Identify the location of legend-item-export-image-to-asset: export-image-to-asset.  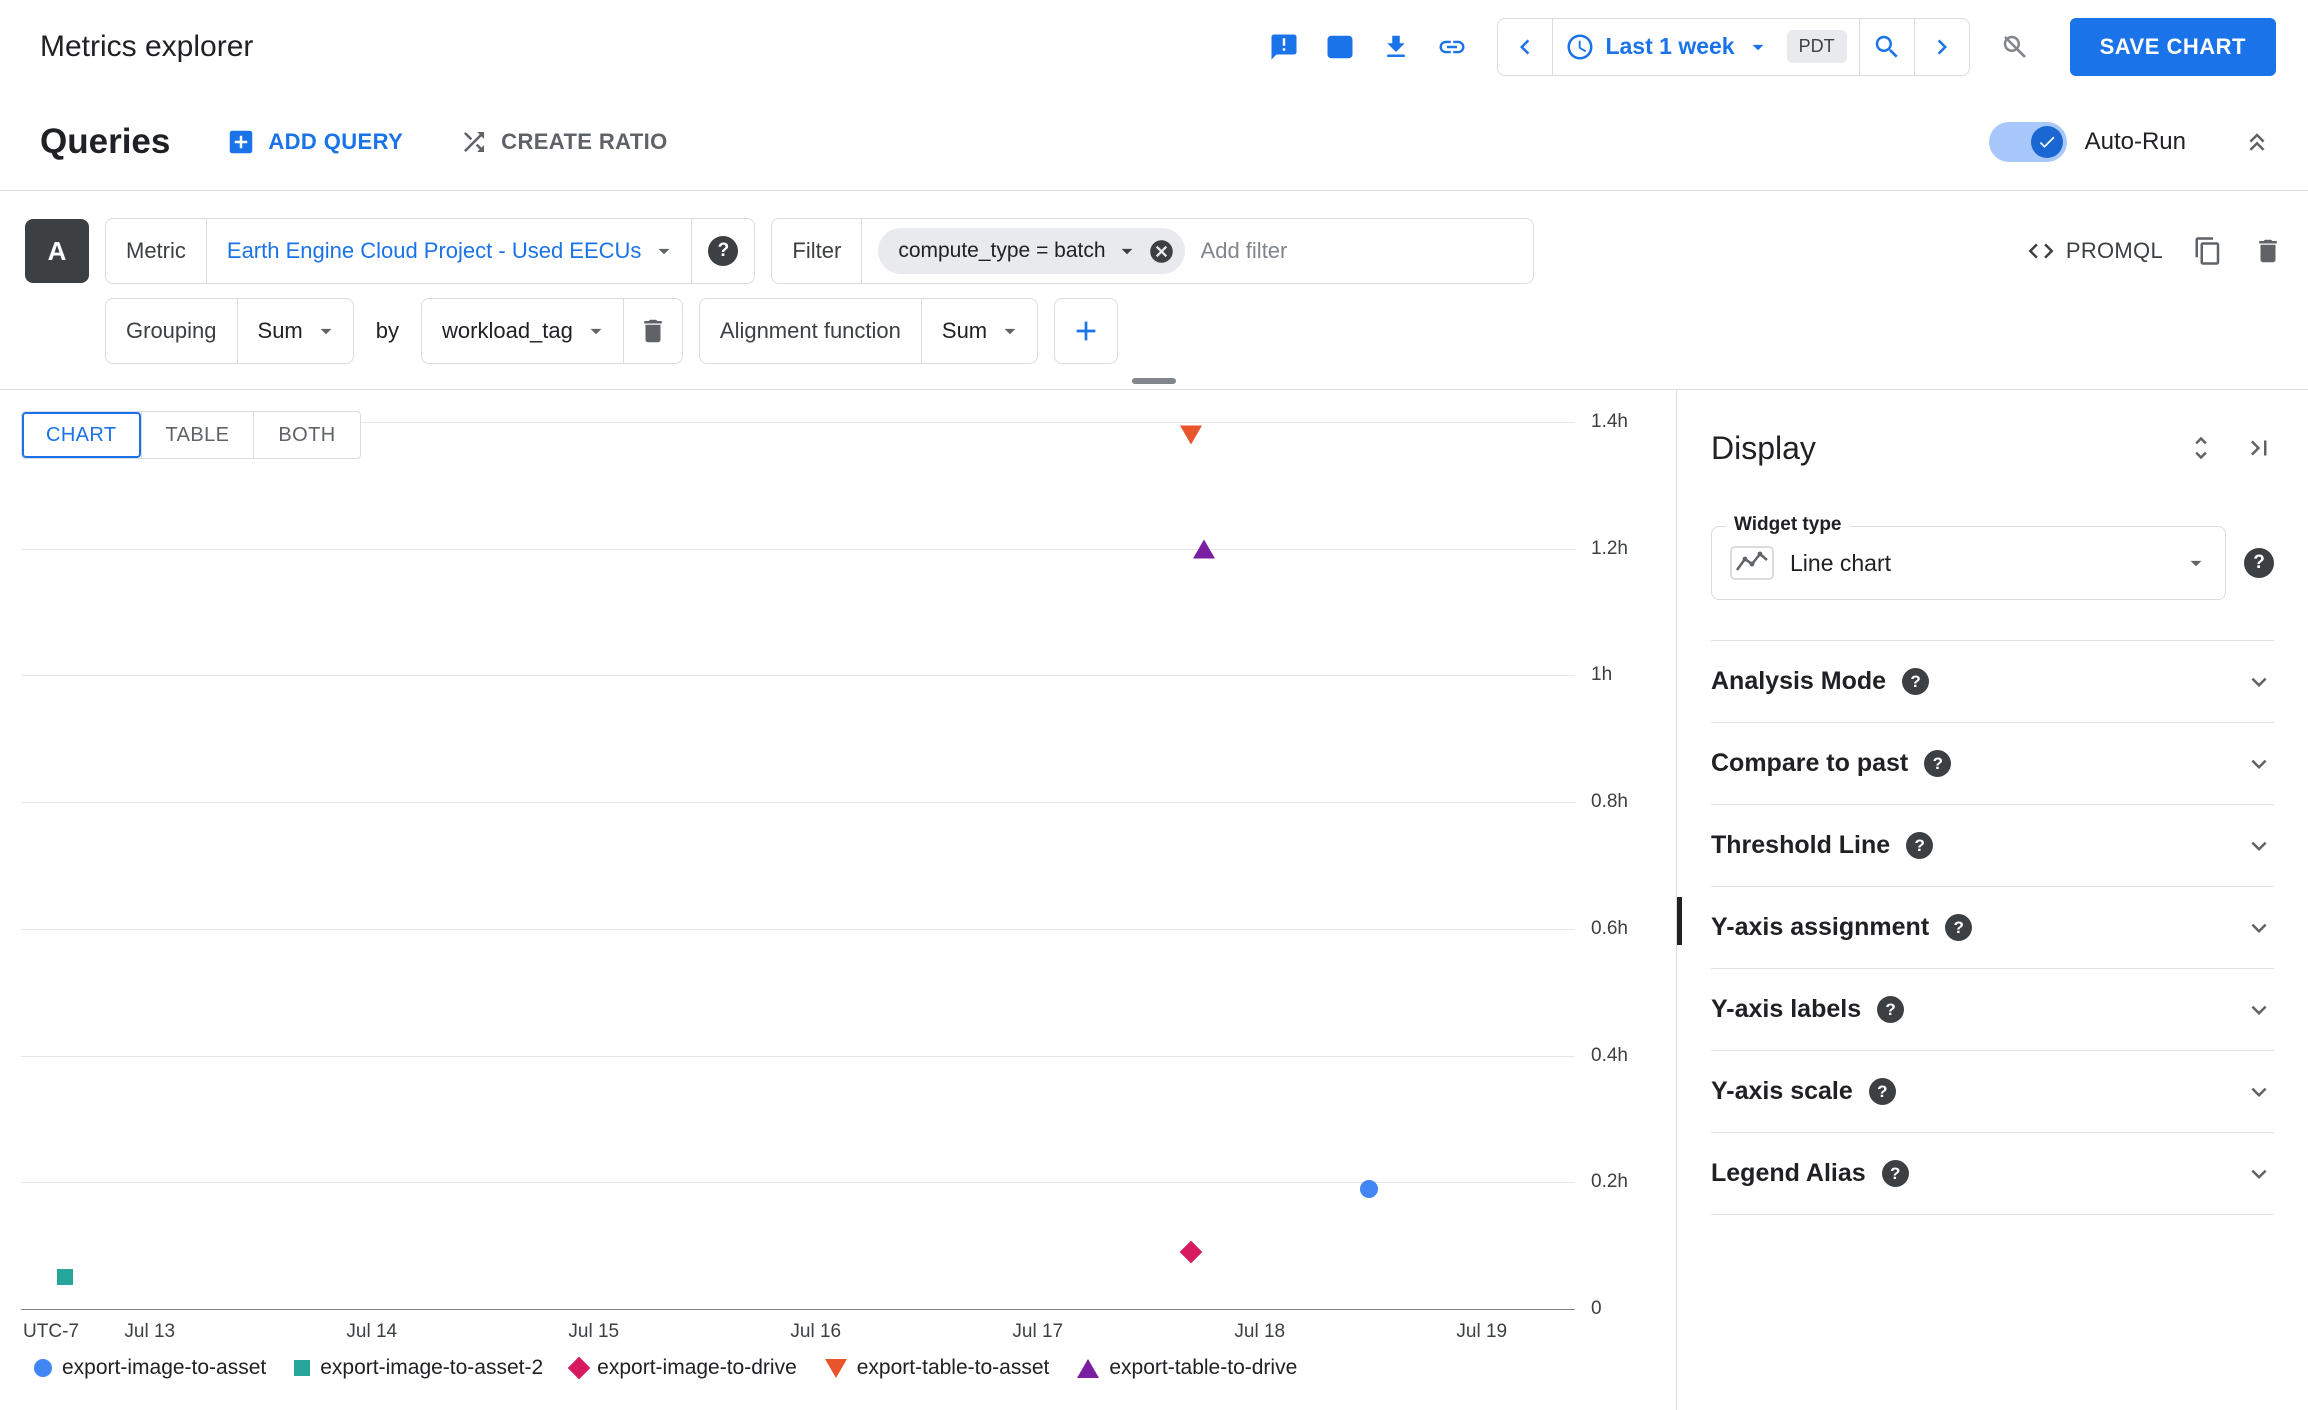
(150, 1368).